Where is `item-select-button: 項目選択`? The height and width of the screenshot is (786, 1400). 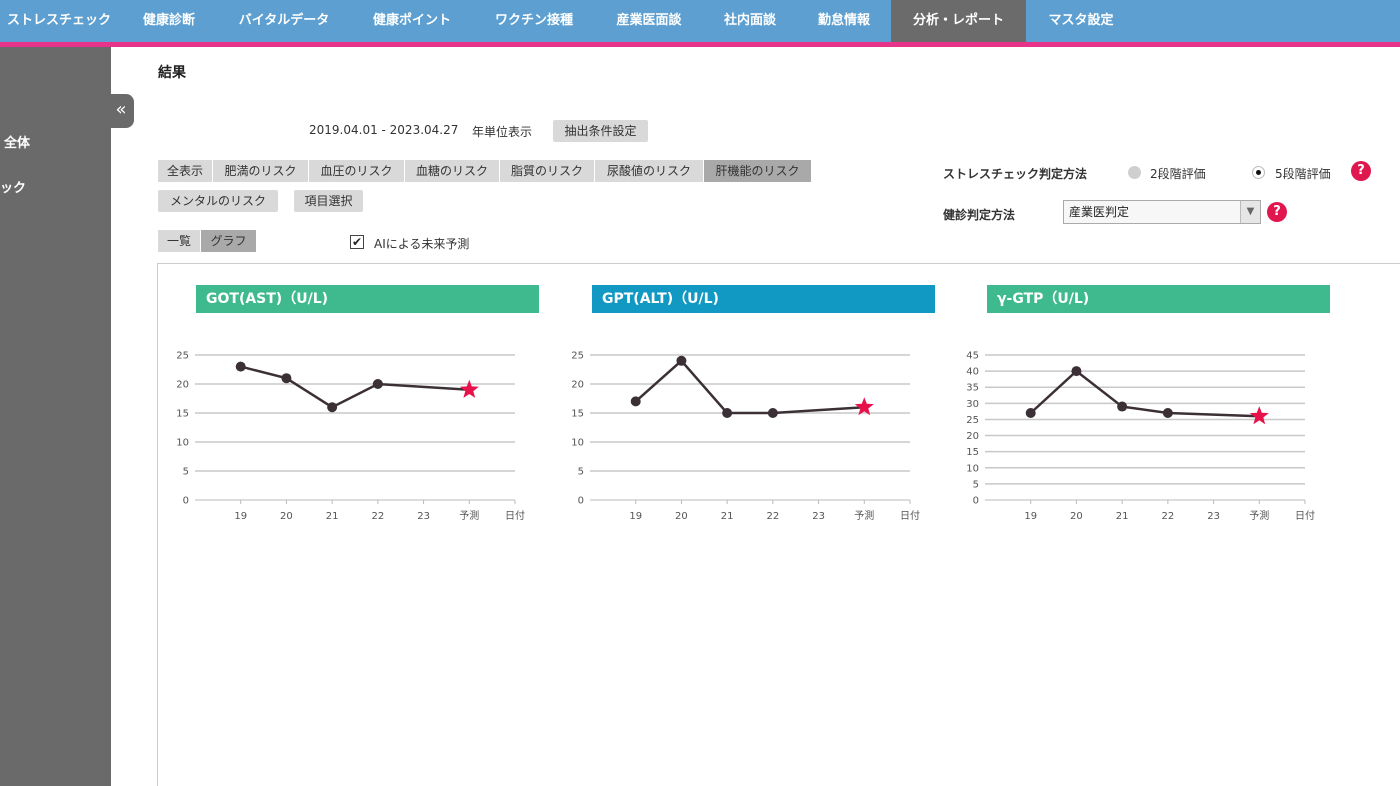 item-select-button: 項目選択 is located at coordinates (328, 201).